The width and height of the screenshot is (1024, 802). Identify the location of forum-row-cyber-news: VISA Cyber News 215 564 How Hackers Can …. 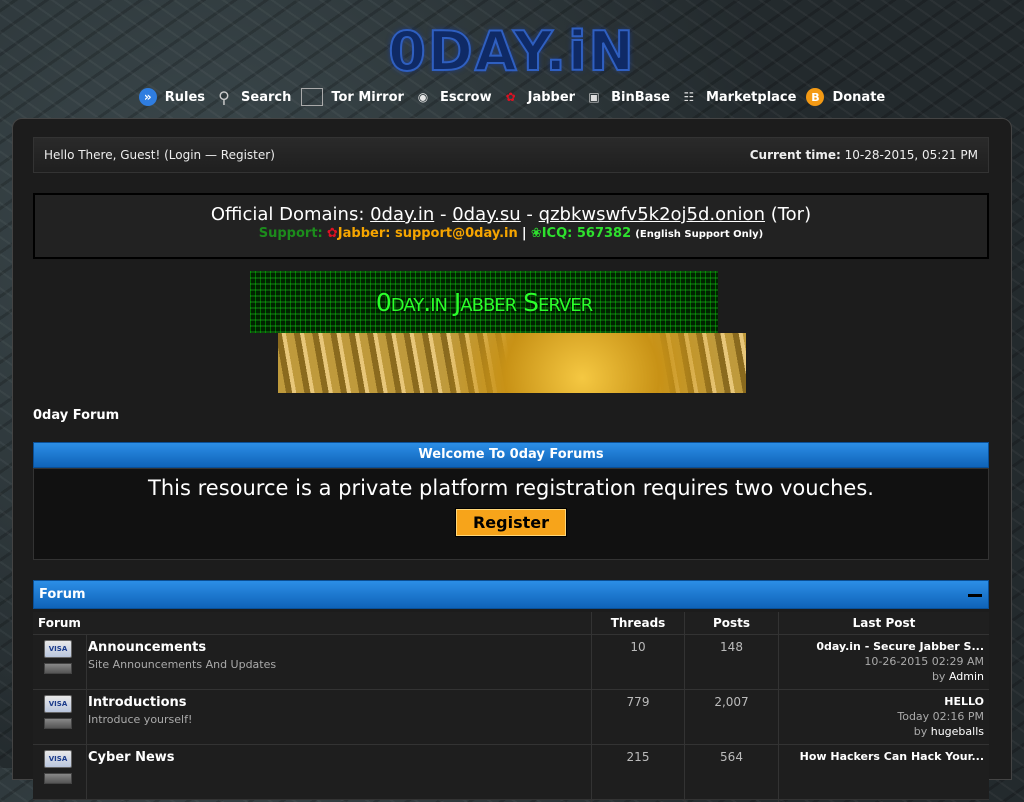
(511, 772).